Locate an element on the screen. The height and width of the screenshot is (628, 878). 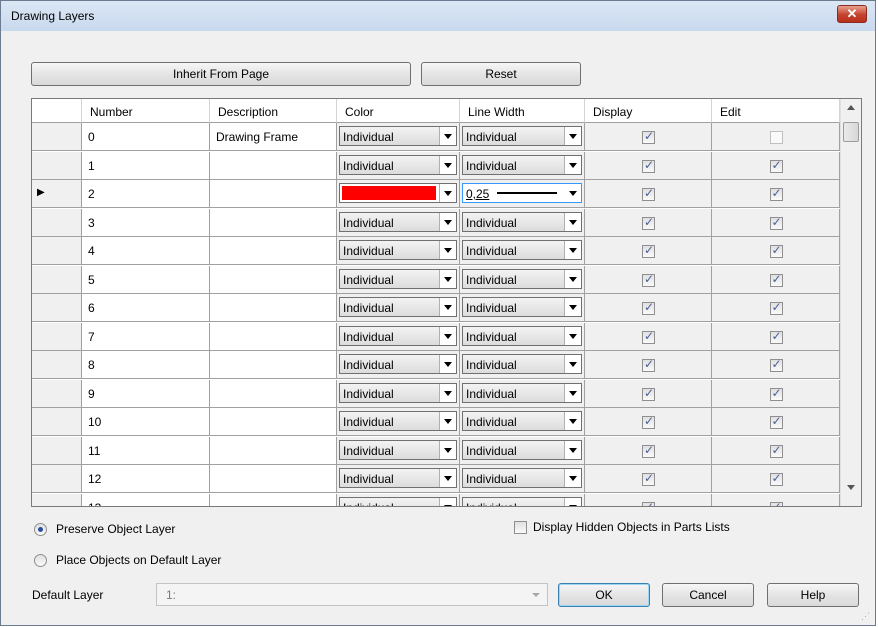
display-hidden-objects-label: Display Hidden Objects in Parts Lists is located at coordinates (631, 527).